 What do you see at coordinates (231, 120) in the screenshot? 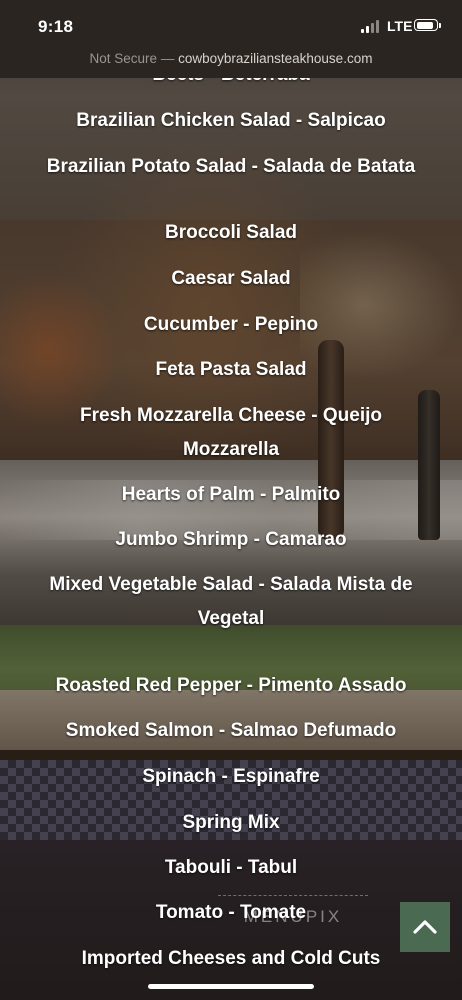
I see `menu-item: Brazilian Chicken Salad - Salpicao` at bounding box center [231, 120].